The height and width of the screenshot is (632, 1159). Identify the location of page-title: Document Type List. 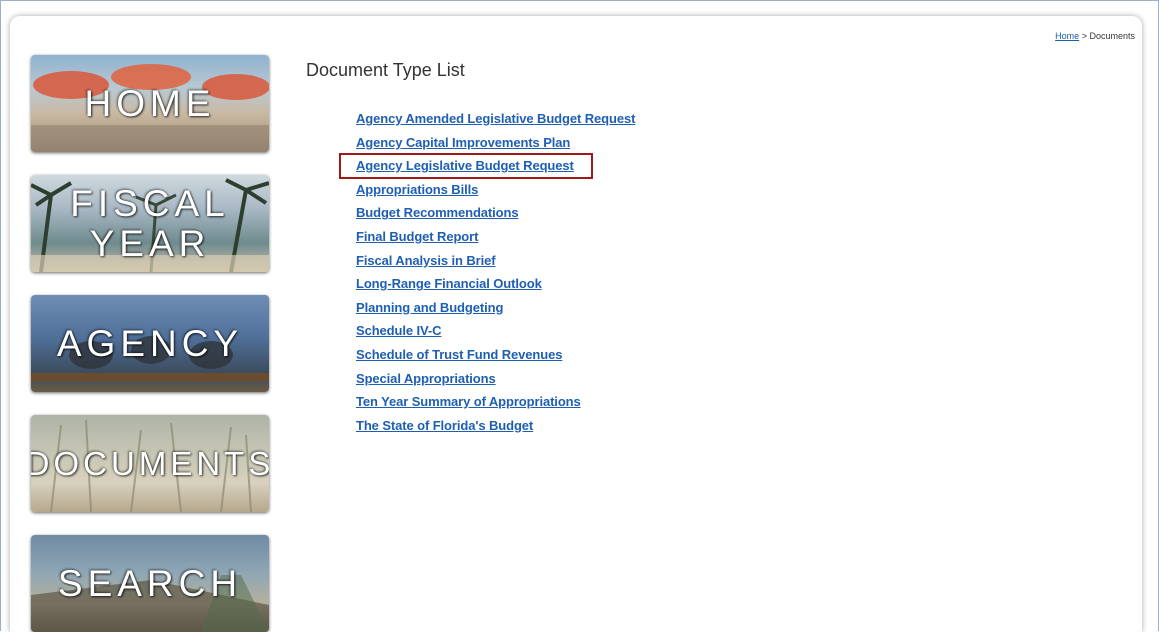
(385, 70).